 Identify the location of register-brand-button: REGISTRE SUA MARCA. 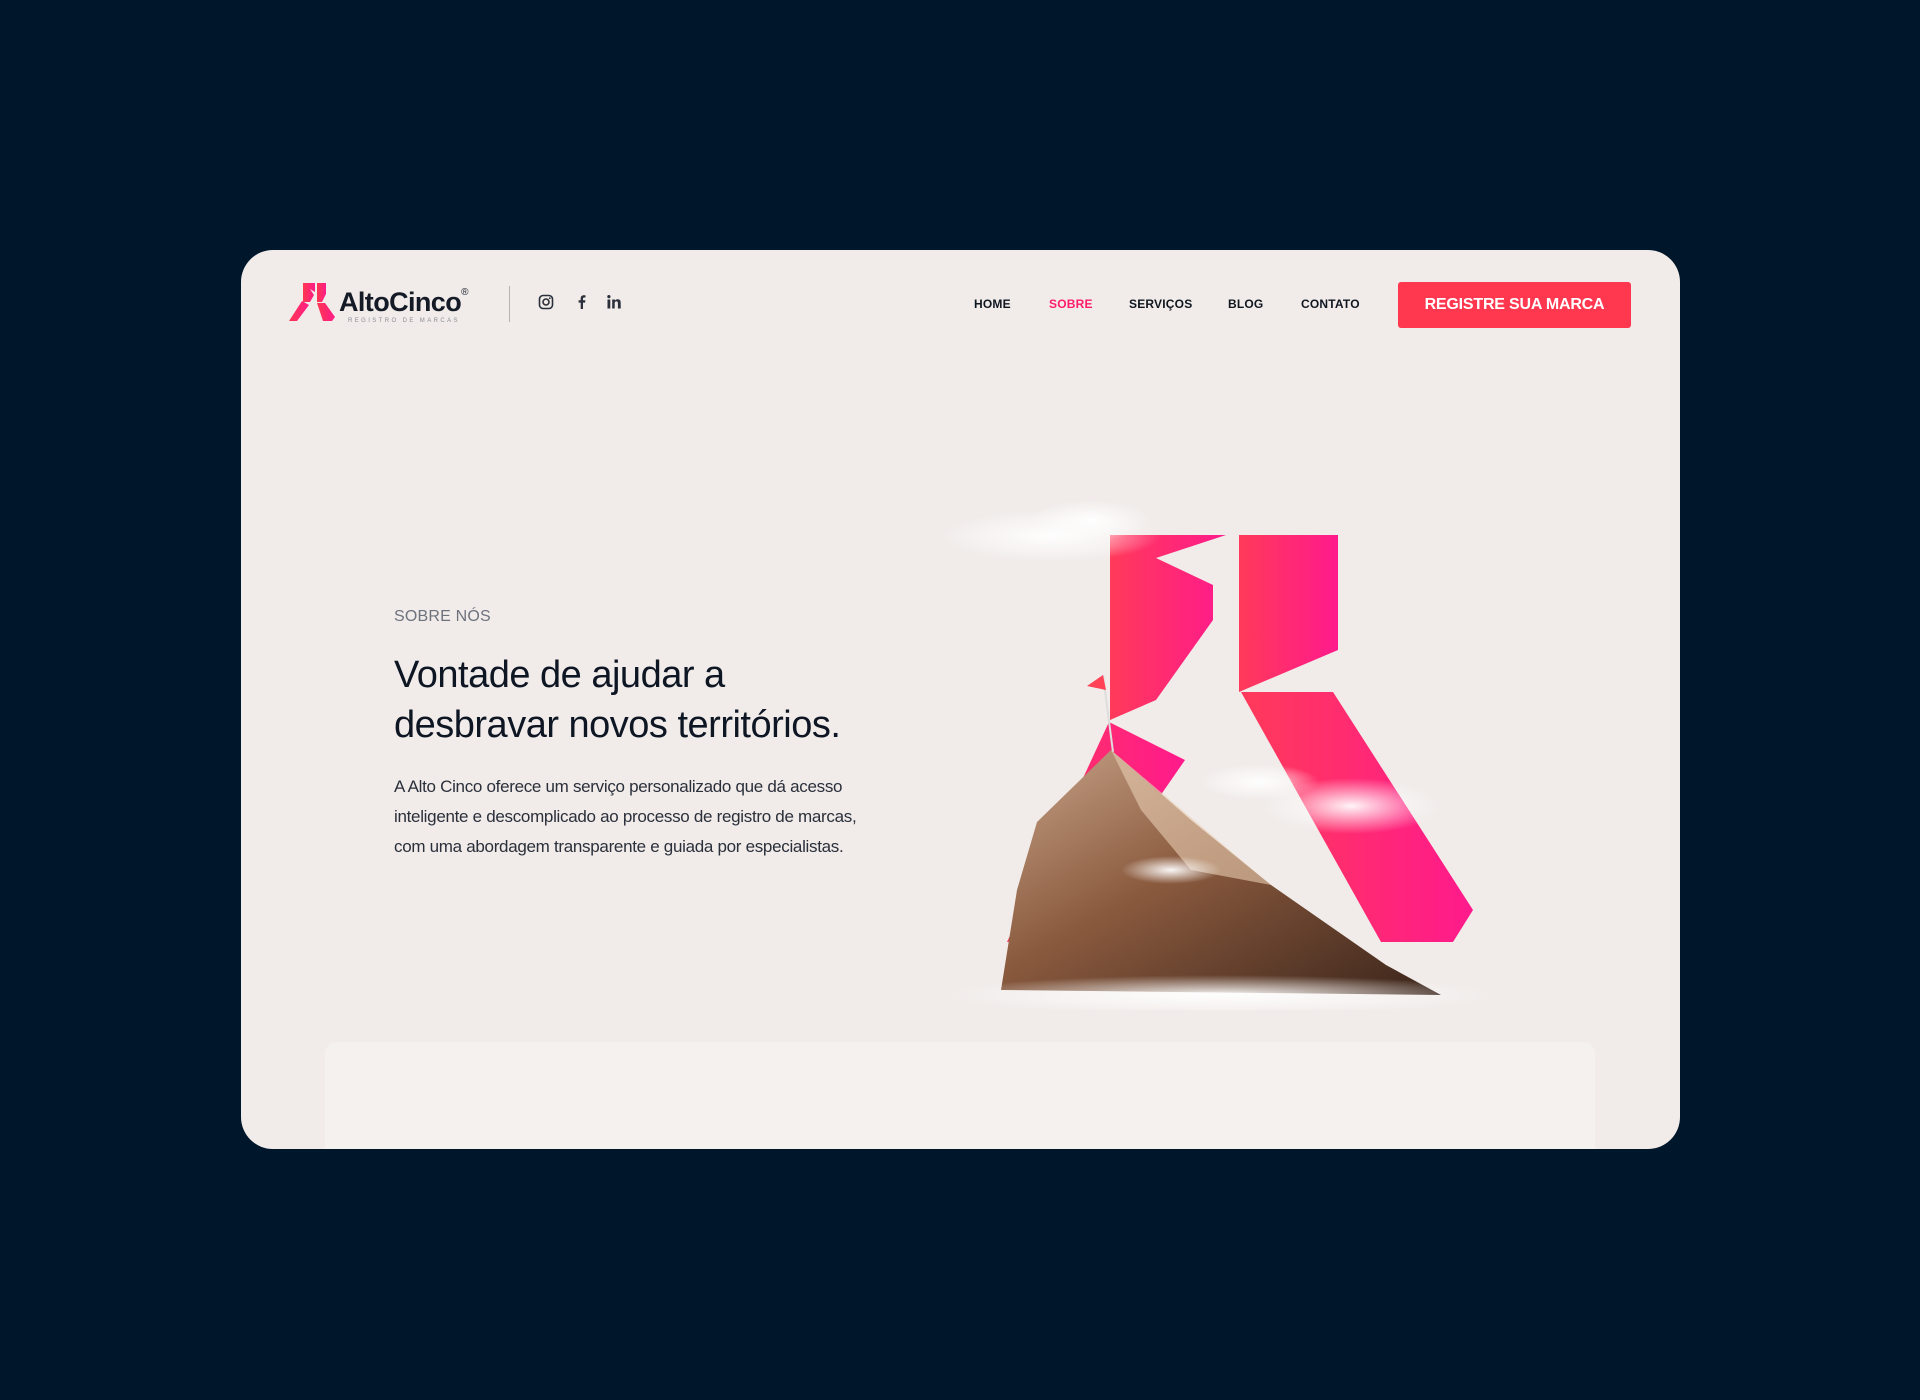
(1514, 305).